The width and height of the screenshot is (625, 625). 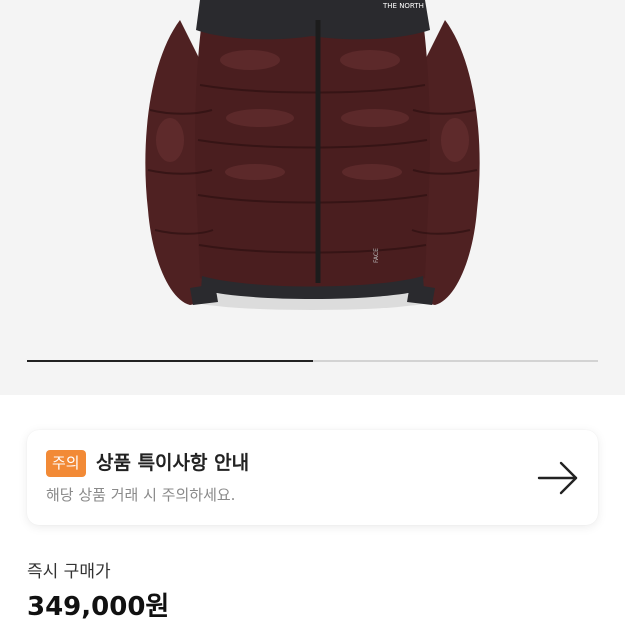 What do you see at coordinates (403, 6) in the screenshot?
I see `brand-logo-text: THE NORTH` at bounding box center [403, 6].